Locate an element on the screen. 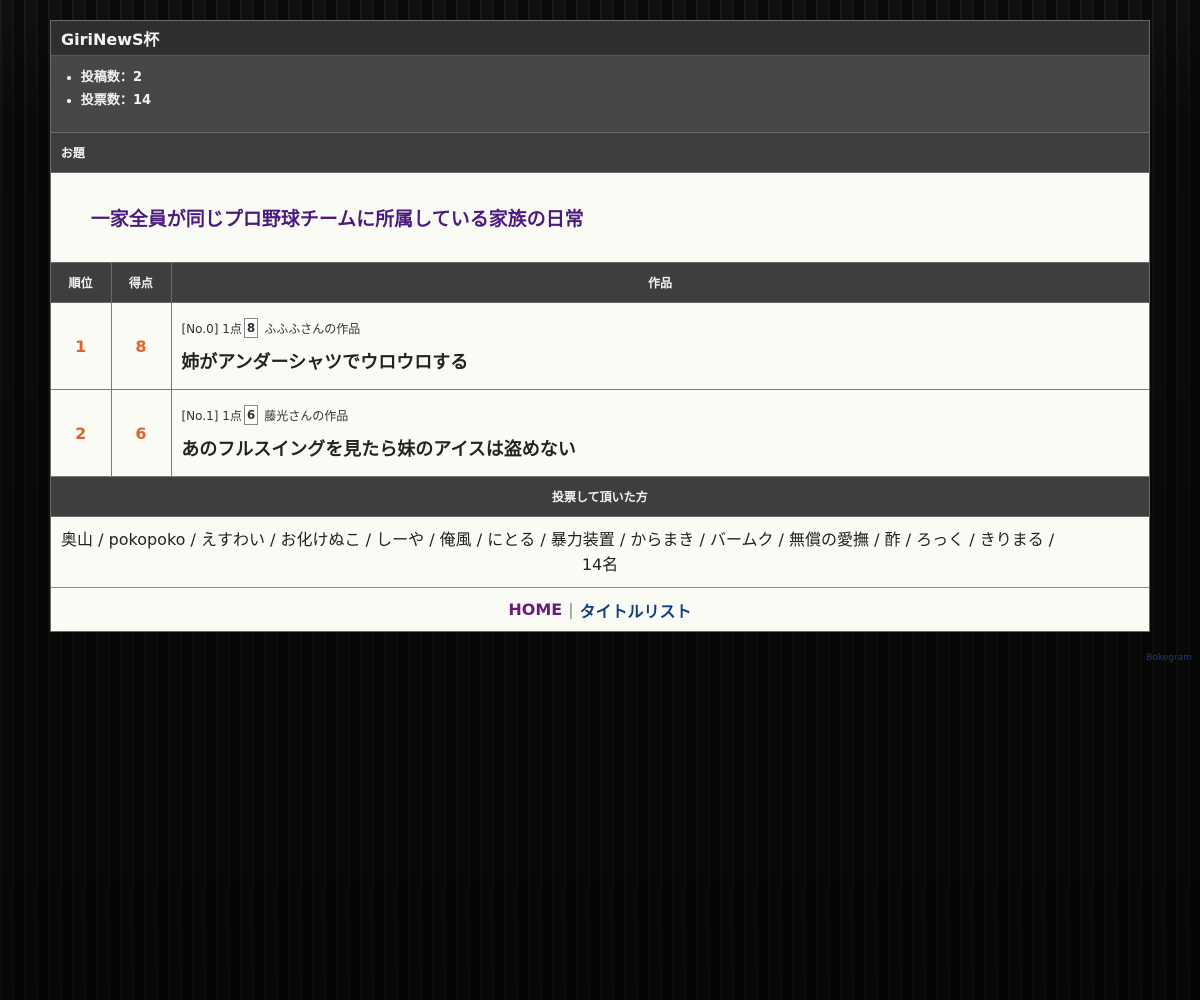  work-title: 姉がアンダーシャツでウロウロする is located at coordinates (325, 362).